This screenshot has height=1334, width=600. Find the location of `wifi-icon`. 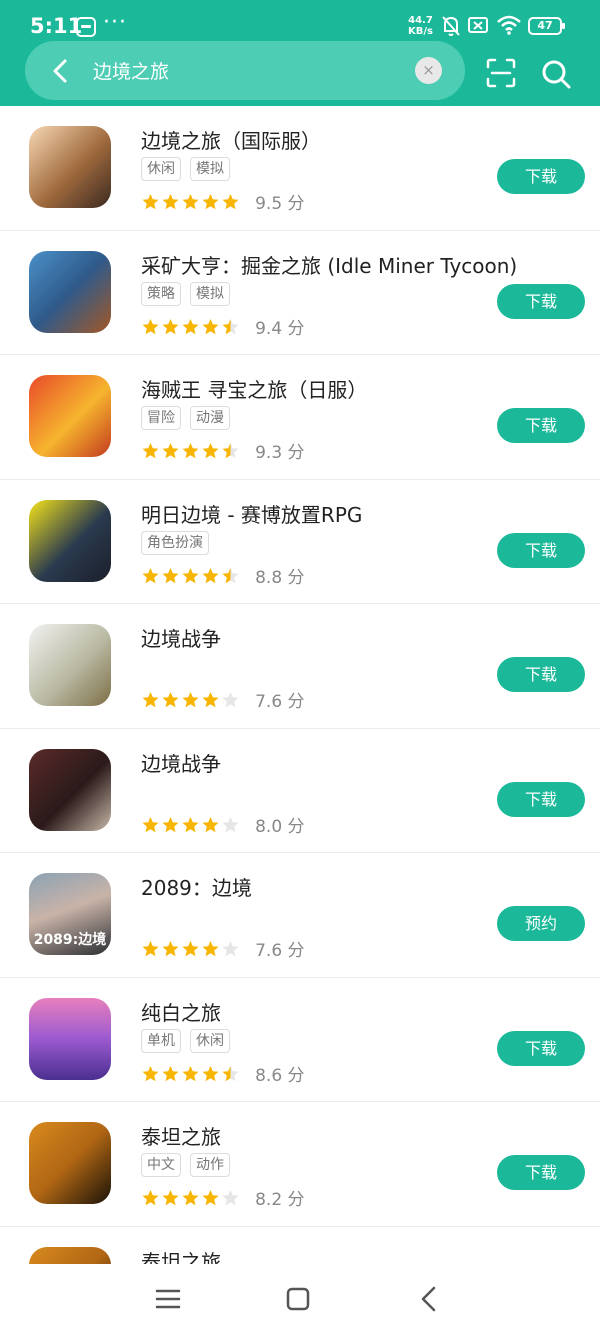

wifi-icon is located at coordinates (509, 25).